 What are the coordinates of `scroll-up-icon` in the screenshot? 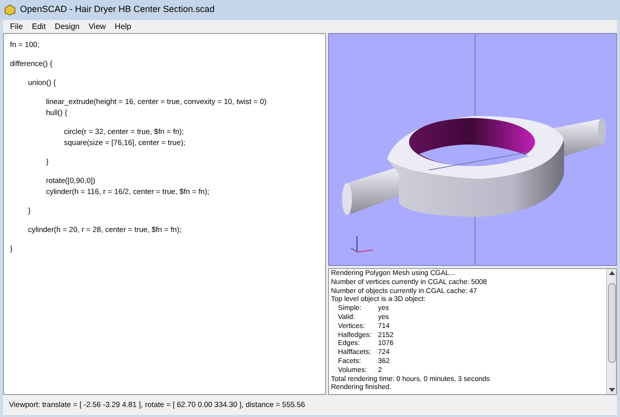 It's located at (611, 273).